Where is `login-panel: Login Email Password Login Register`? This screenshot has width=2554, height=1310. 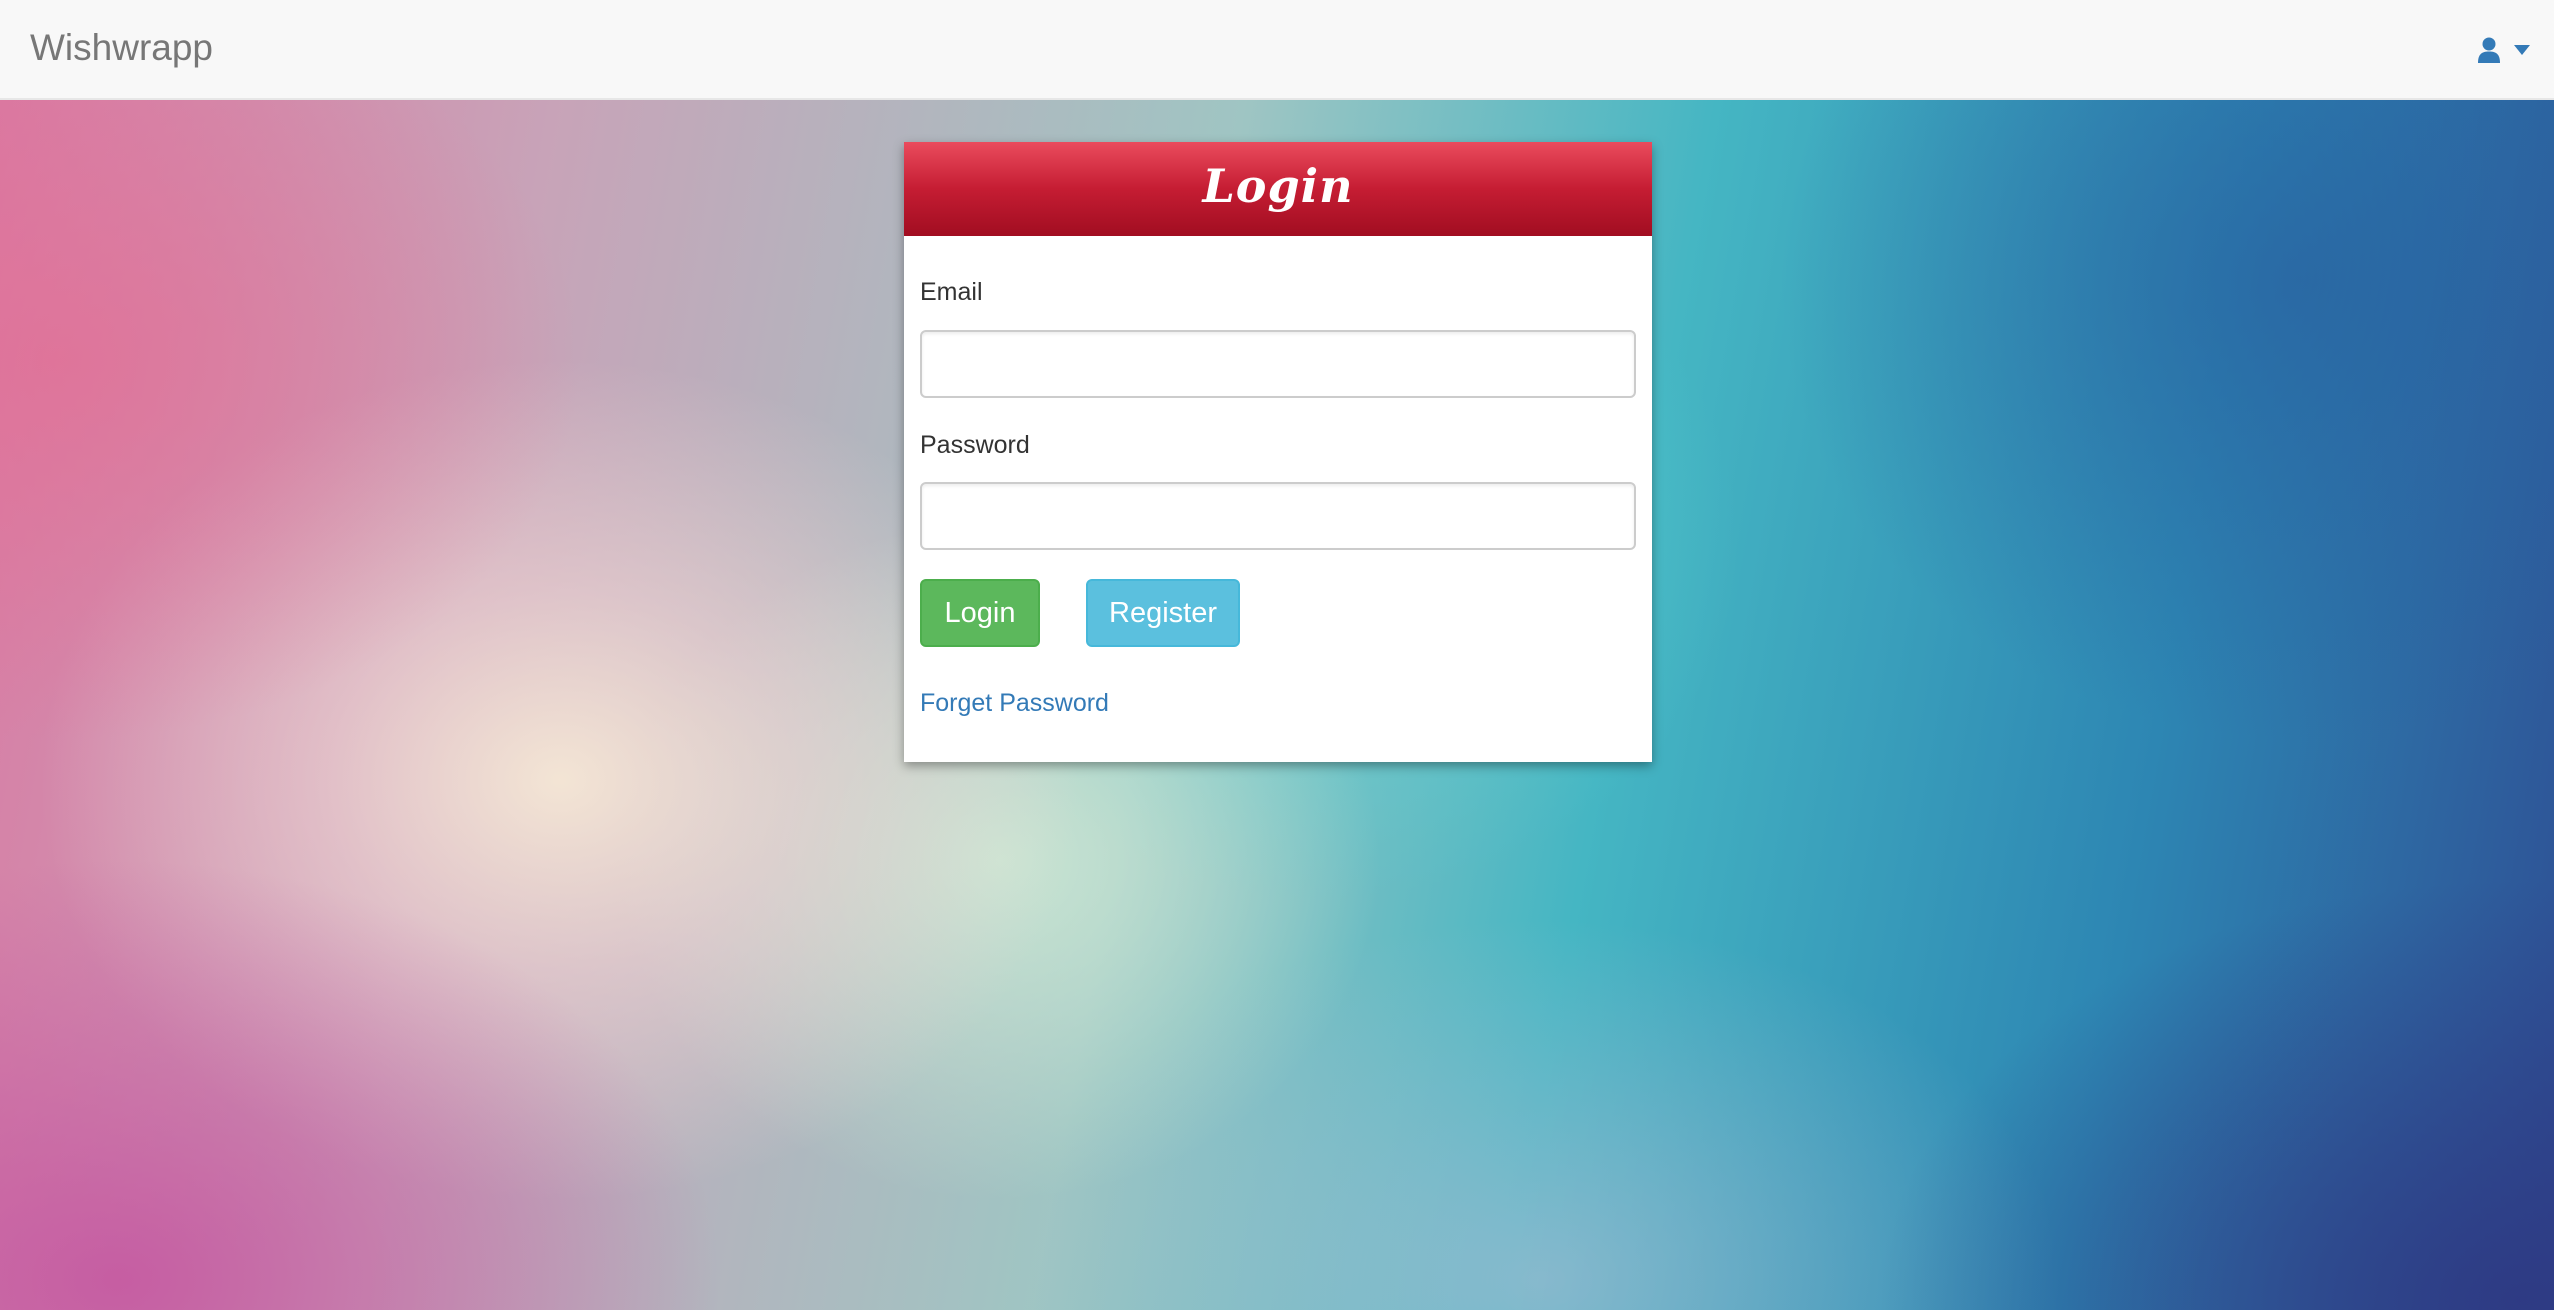
login-panel: Login Email Password Login Register is located at coordinates (1278, 452).